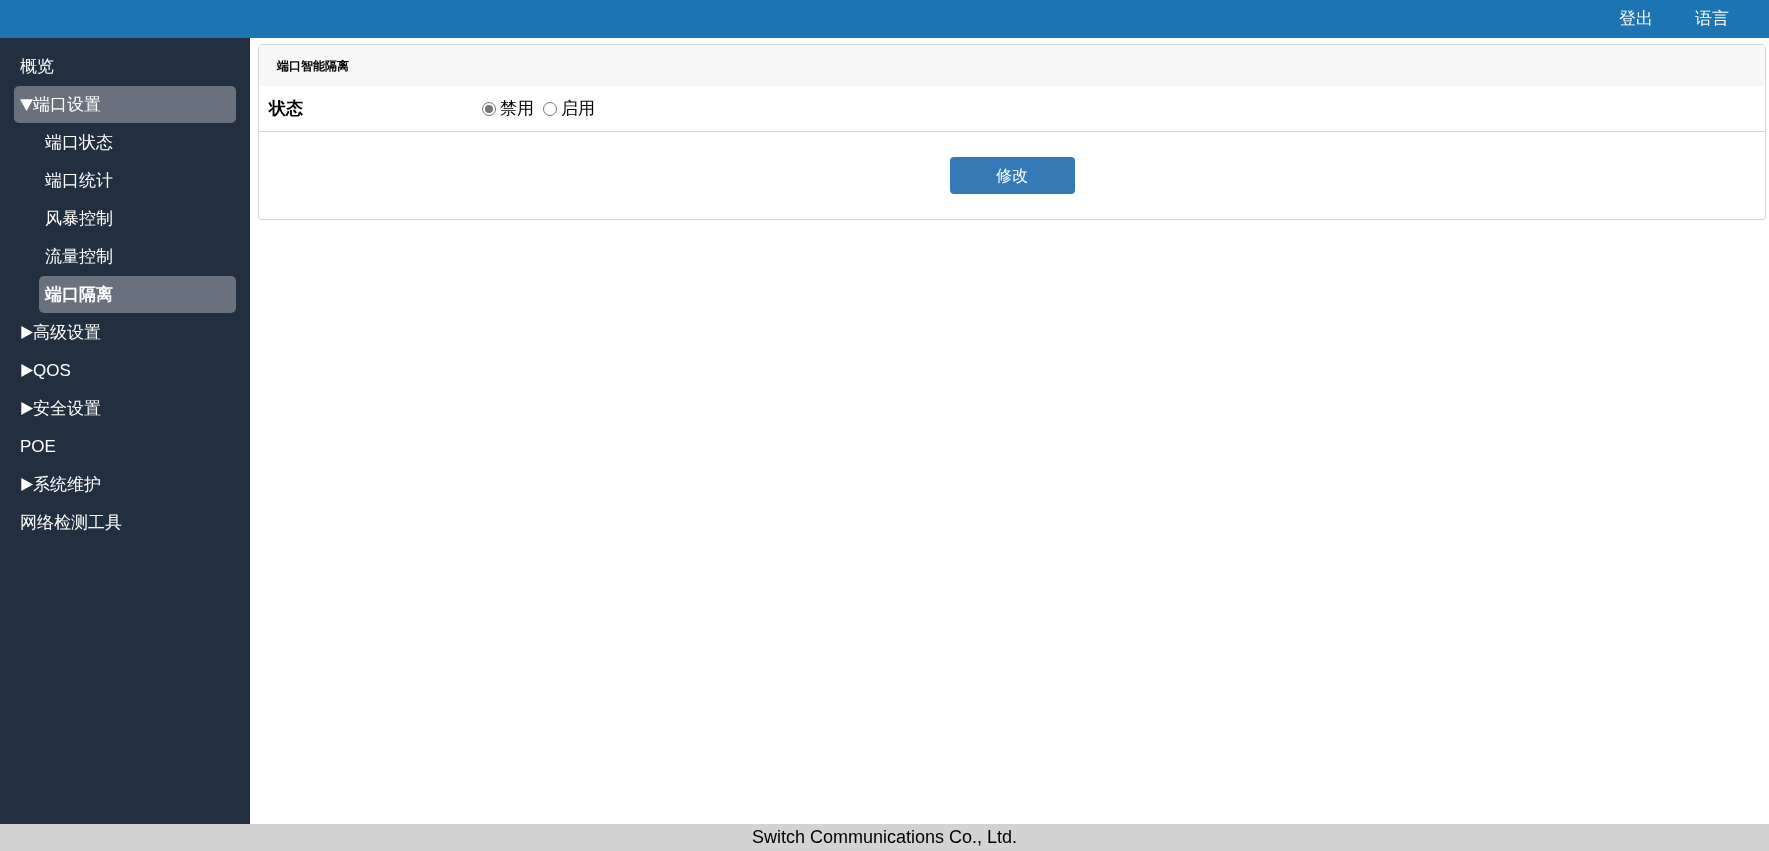 This screenshot has width=1769, height=851. Describe the element at coordinates (313, 66) in the screenshot. I see `panel-title: 端口智能隔离` at that location.